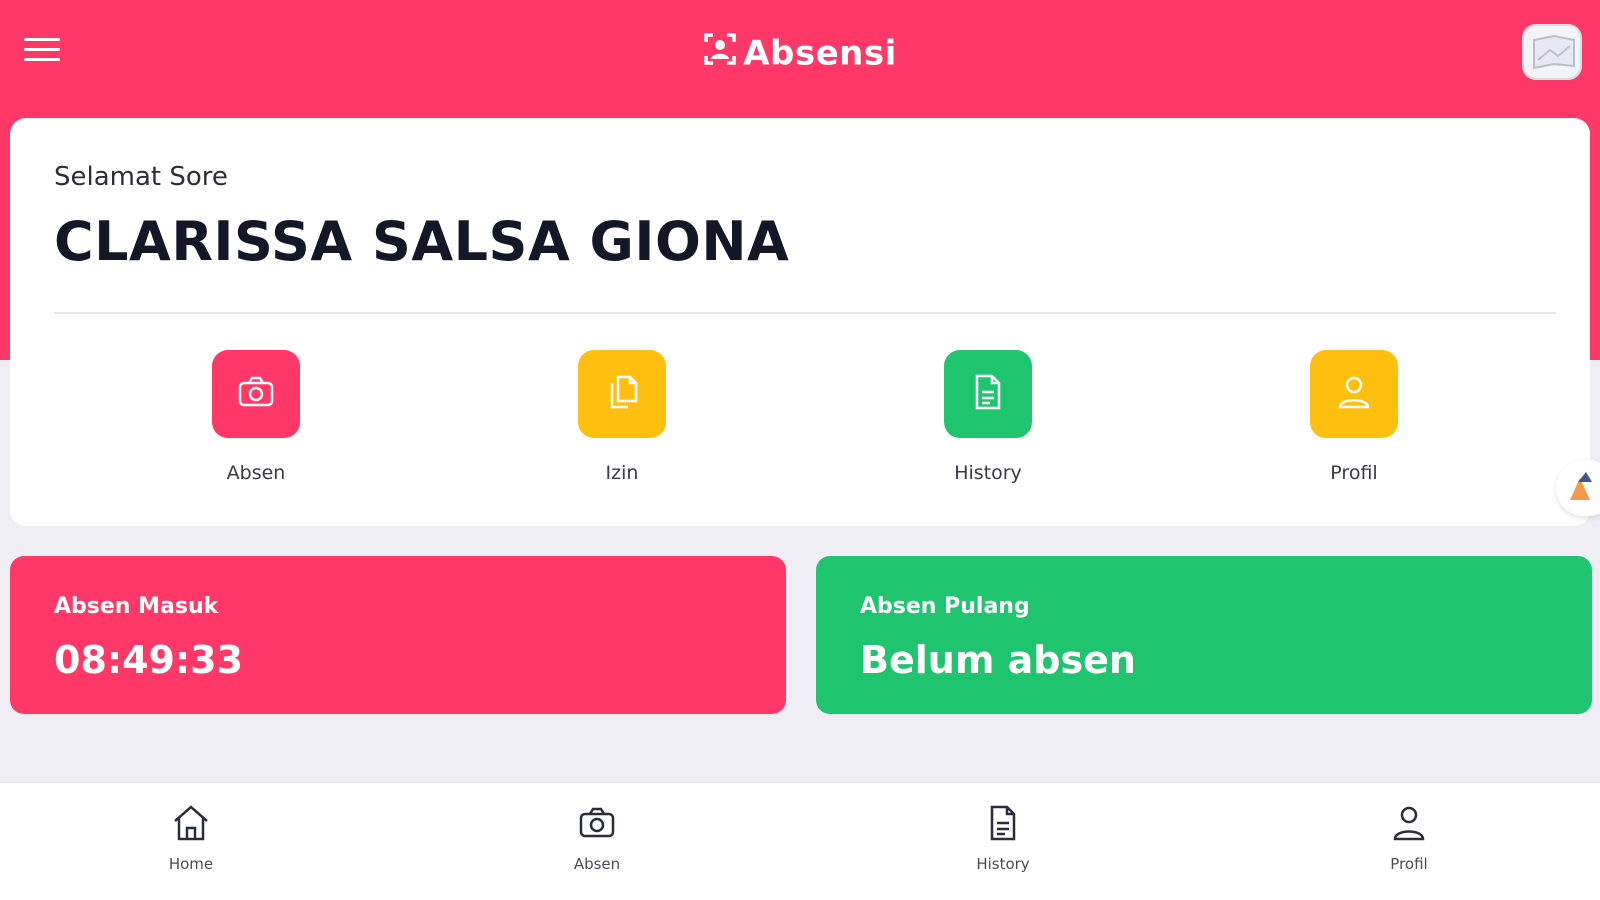  What do you see at coordinates (1578, 488) in the screenshot?
I see `floating-side-button` at bounding box center [1578, 488].